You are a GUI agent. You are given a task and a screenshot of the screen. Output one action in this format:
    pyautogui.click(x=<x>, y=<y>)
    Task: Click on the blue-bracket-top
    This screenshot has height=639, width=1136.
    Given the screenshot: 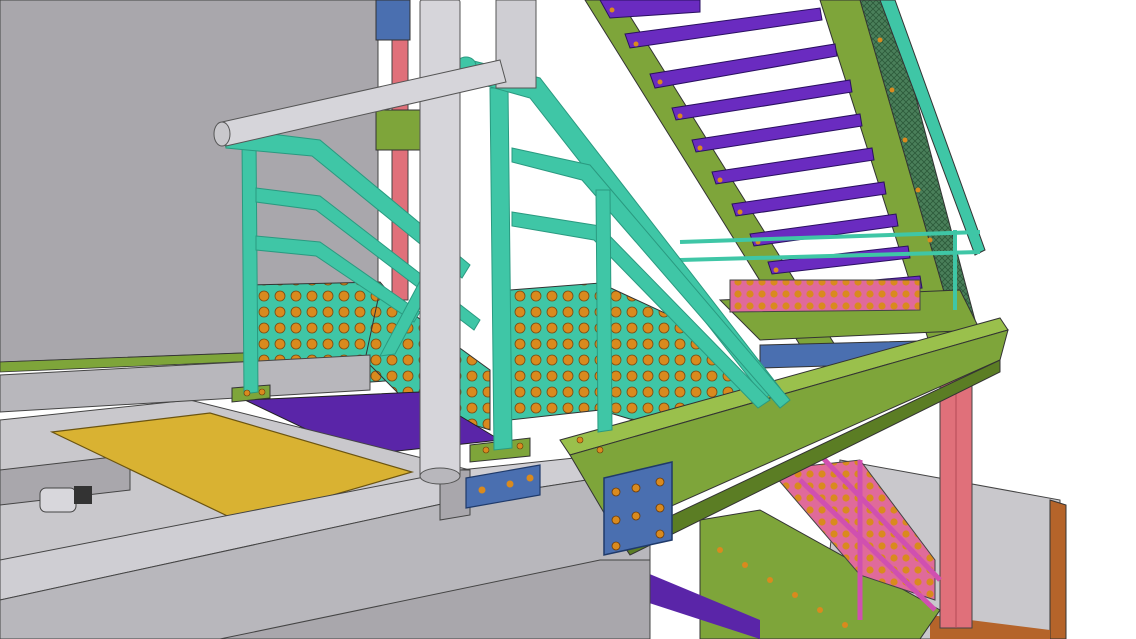 What is the action you would take?
    pyautogui.click(x=393, y=20)
    